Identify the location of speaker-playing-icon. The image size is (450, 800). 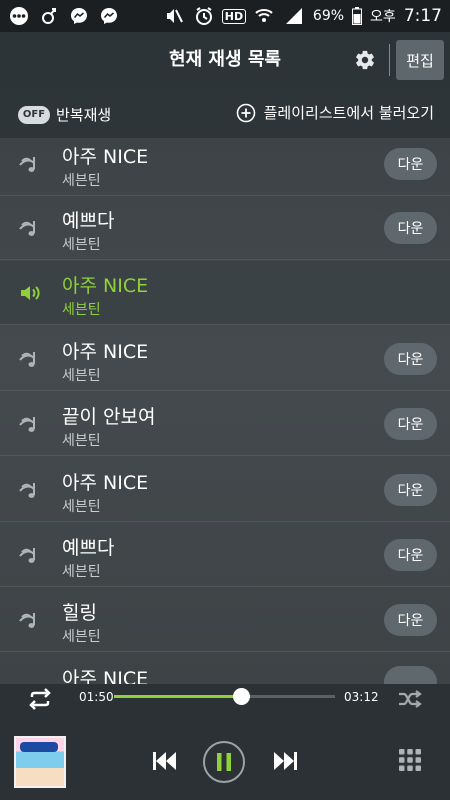
(31, 293).